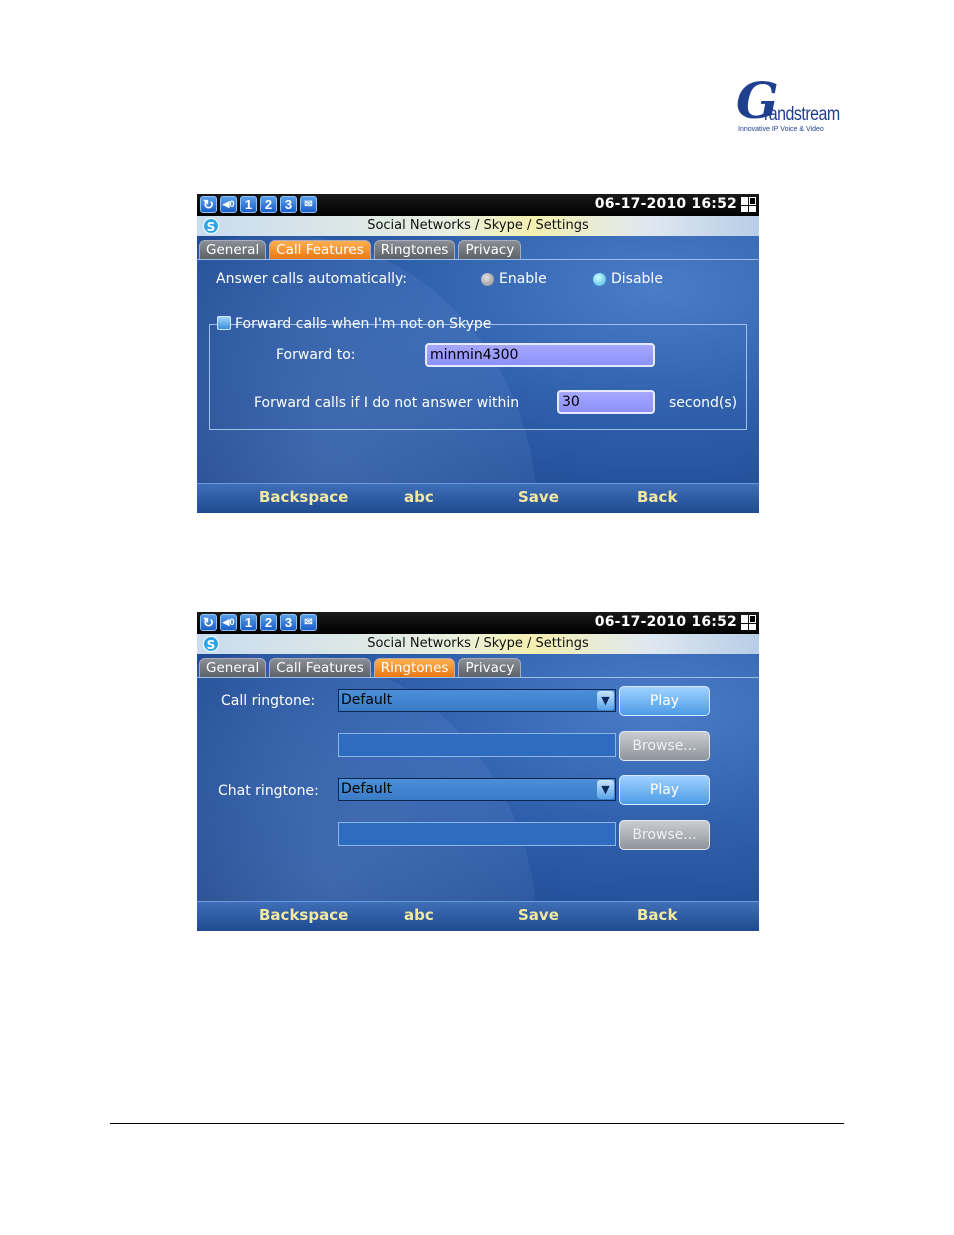  Describe the element at coordinates (606, 402) in the screenshot. I see `seconds-input: 30` at that location.